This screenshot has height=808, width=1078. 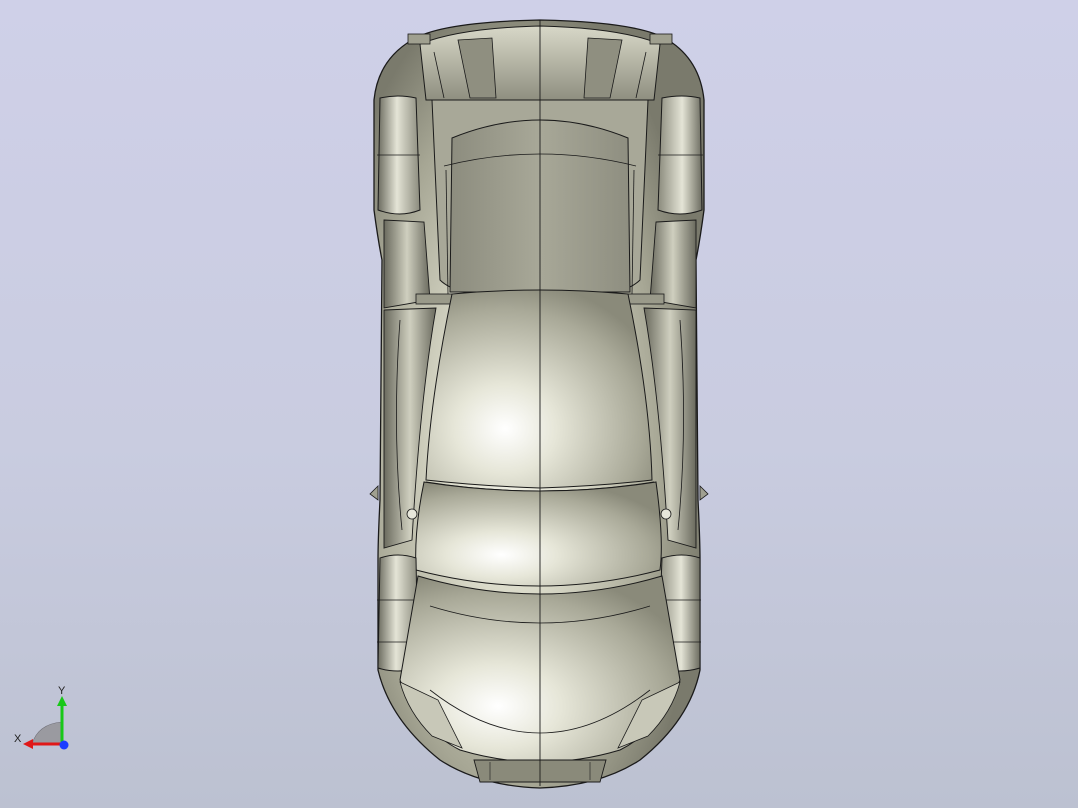 What do you see at coordinates (43, 719) in the screenshot?
I see `axis-triad: Y X` at bounding box center [43, 719].